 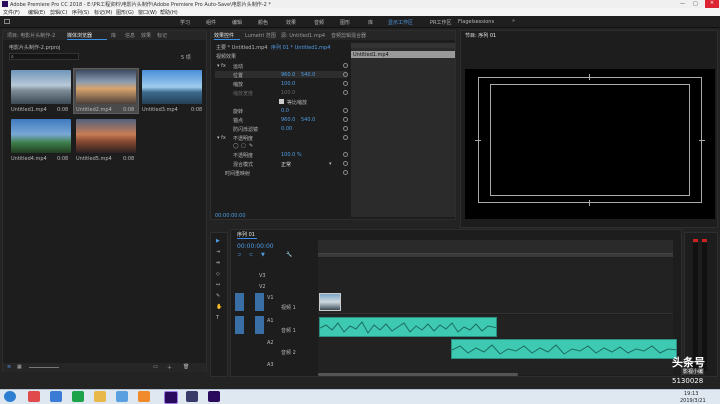 I want to click on flicker-value: 0.00, so click(x=286, y=129).